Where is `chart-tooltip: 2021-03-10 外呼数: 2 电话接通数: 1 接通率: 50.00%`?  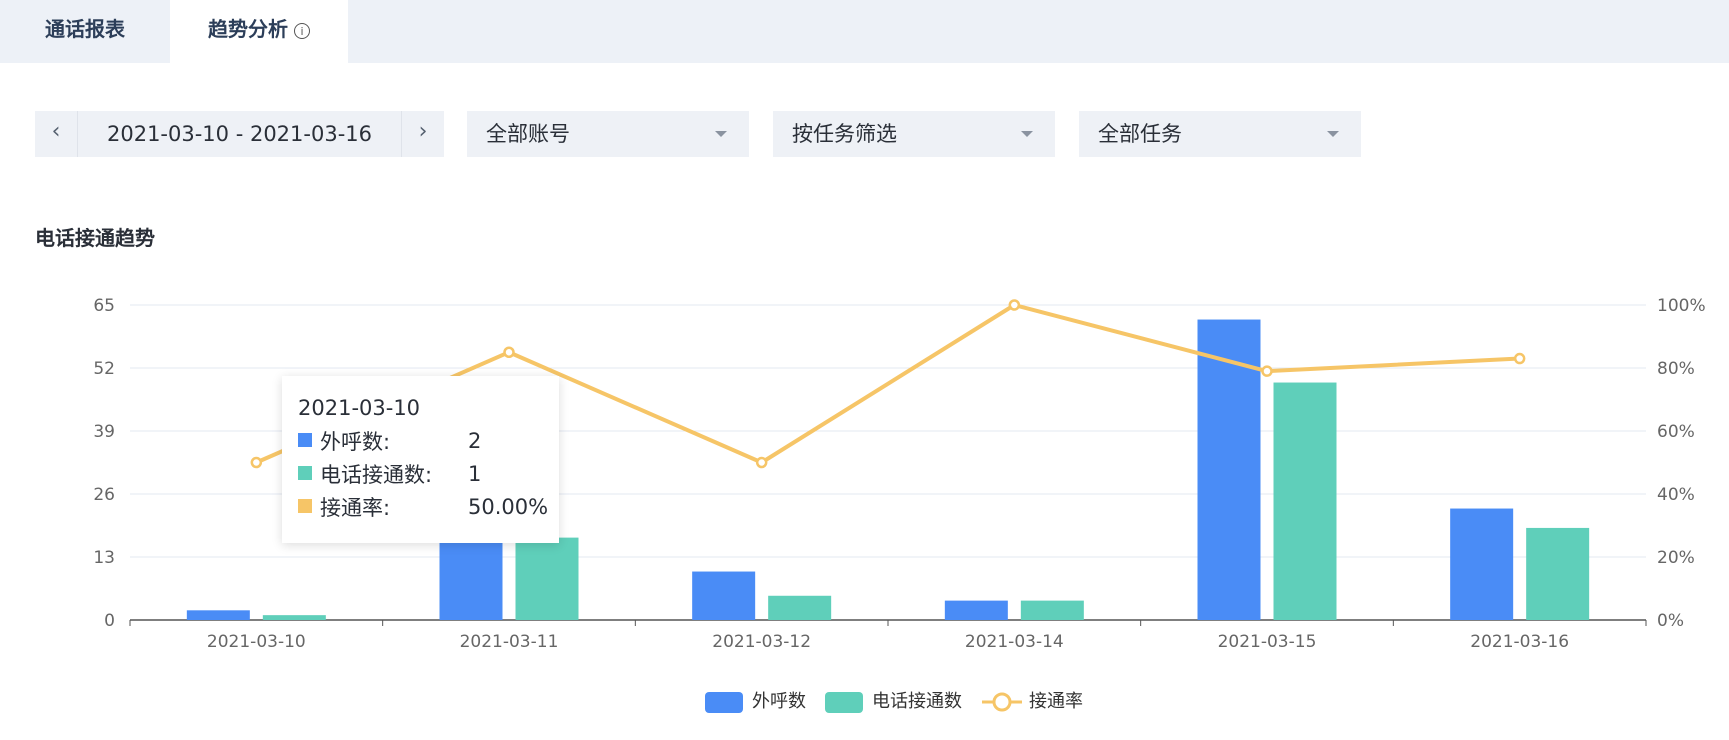 chart-tooltip: 2021-03-10 外呼数: 2 电话接通数: 1 接通率: 50.00% is located at coordinates (420, 459).